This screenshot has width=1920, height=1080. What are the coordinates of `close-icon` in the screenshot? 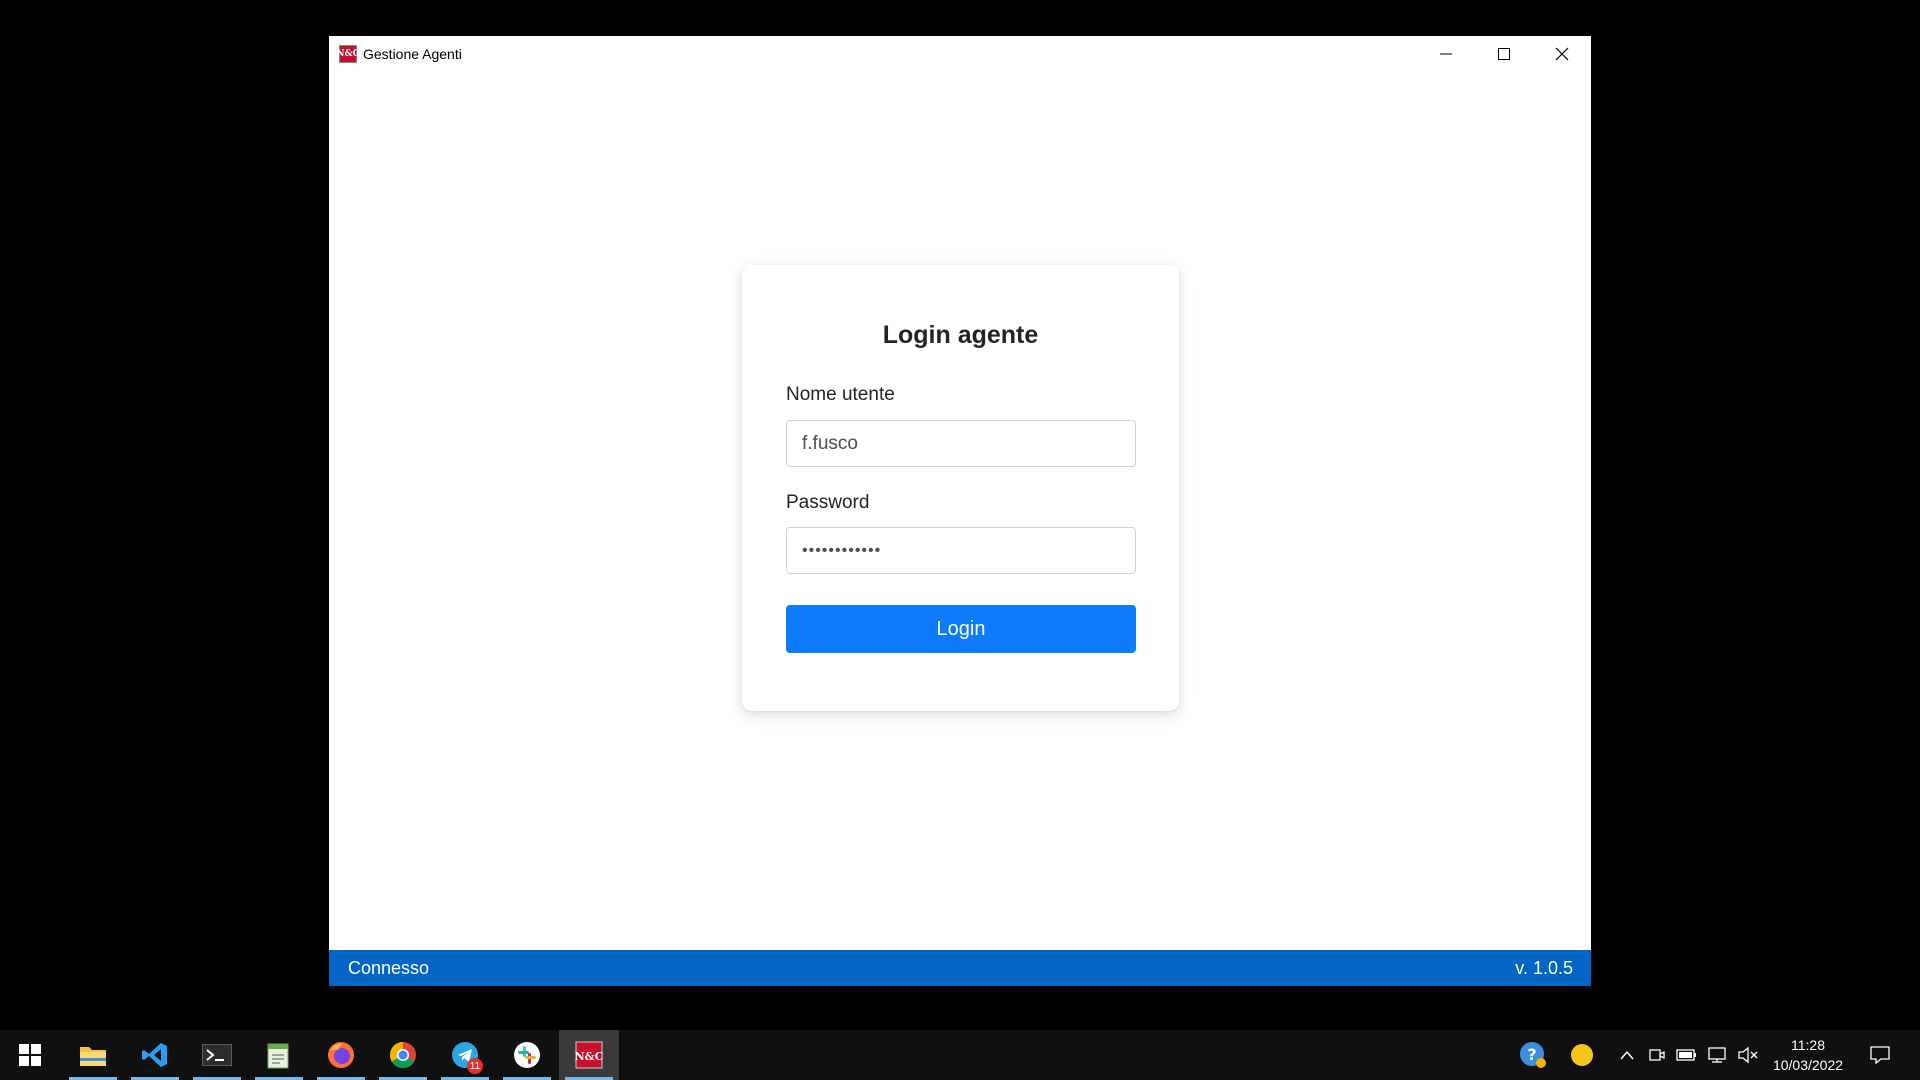 It's located at (1562, 54).